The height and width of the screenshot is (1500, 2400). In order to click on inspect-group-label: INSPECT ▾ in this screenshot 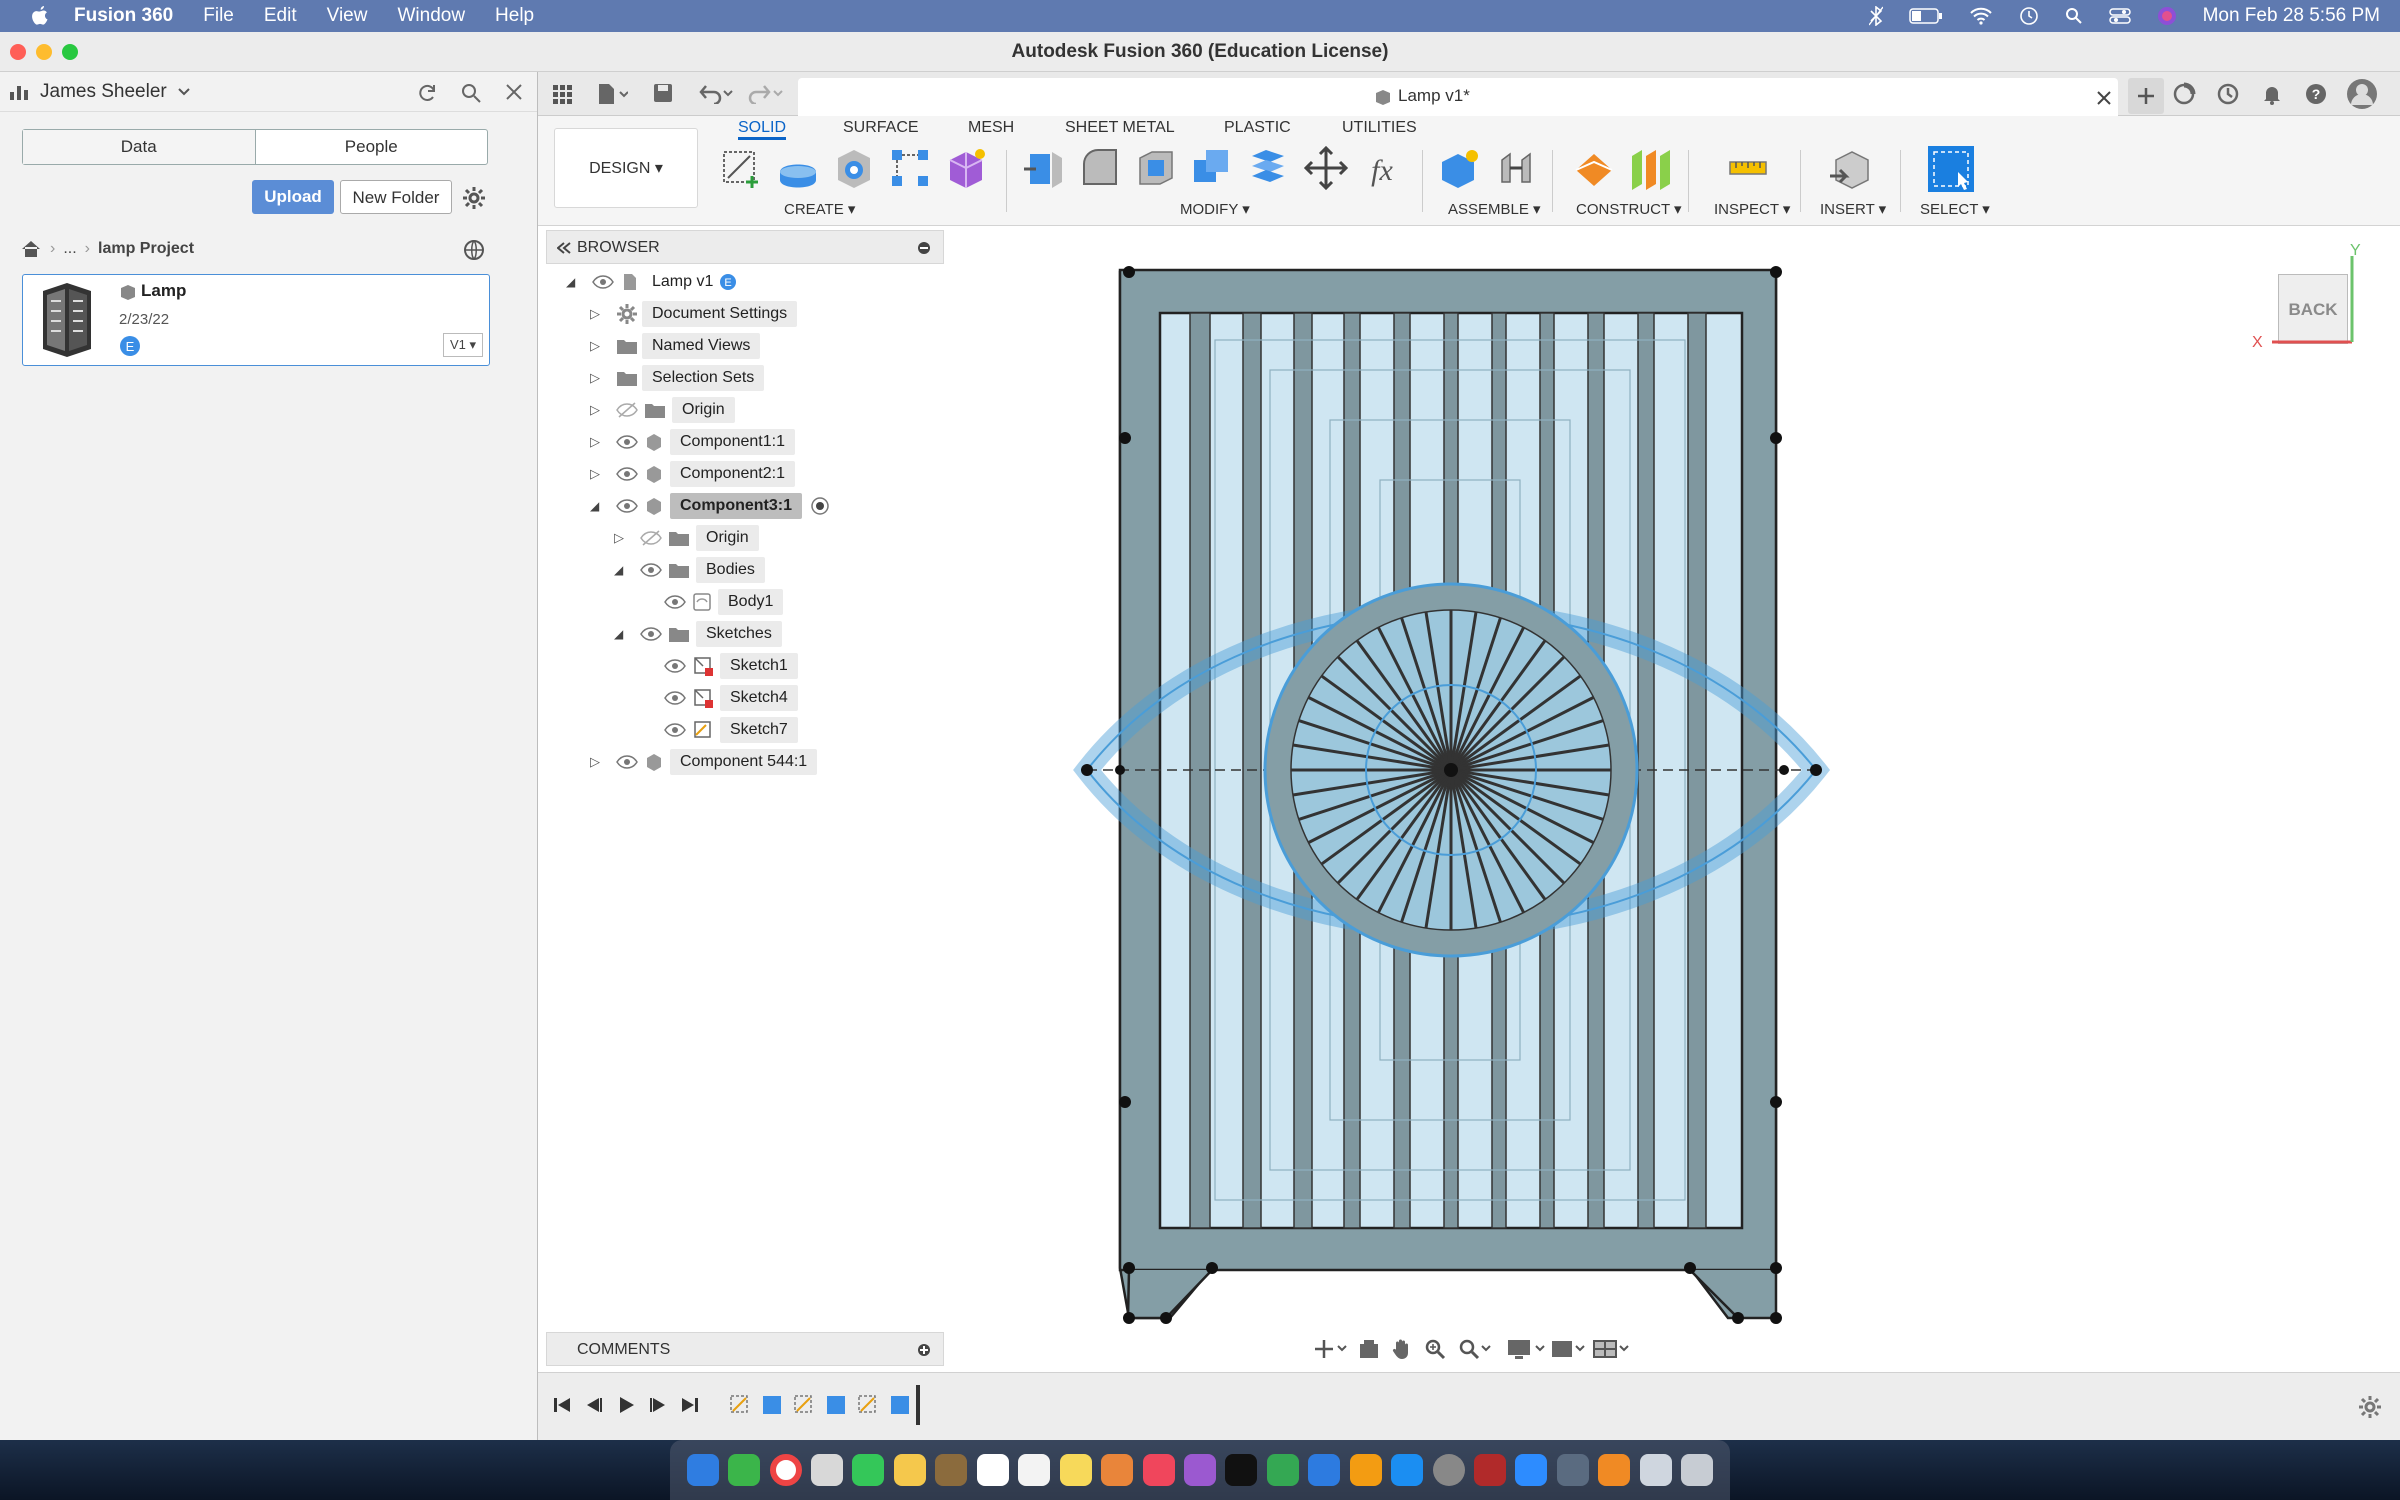, I will do `click(1752, 209)`.